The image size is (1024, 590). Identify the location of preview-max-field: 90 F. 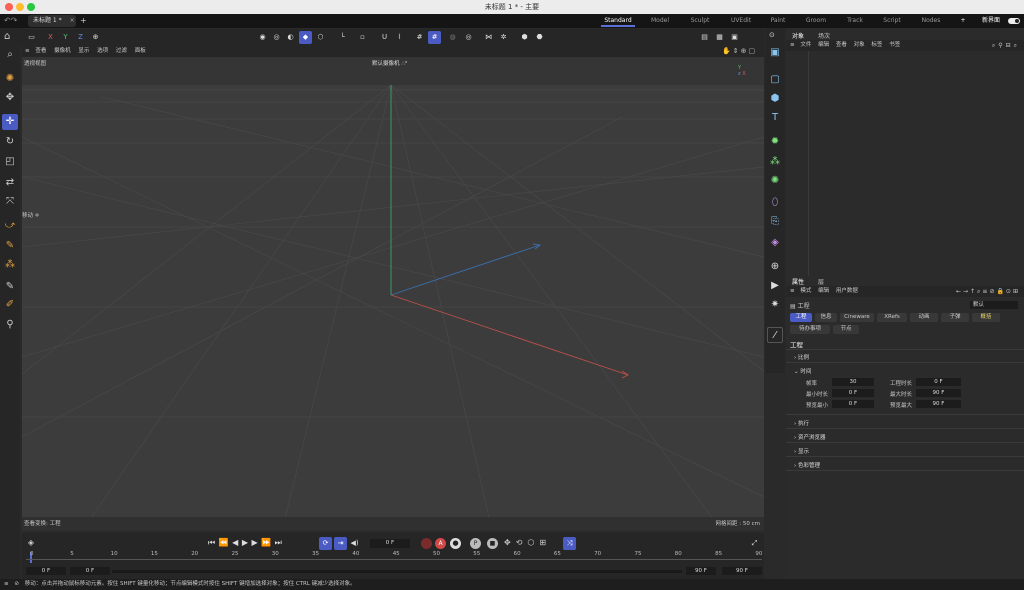
(938, 404).